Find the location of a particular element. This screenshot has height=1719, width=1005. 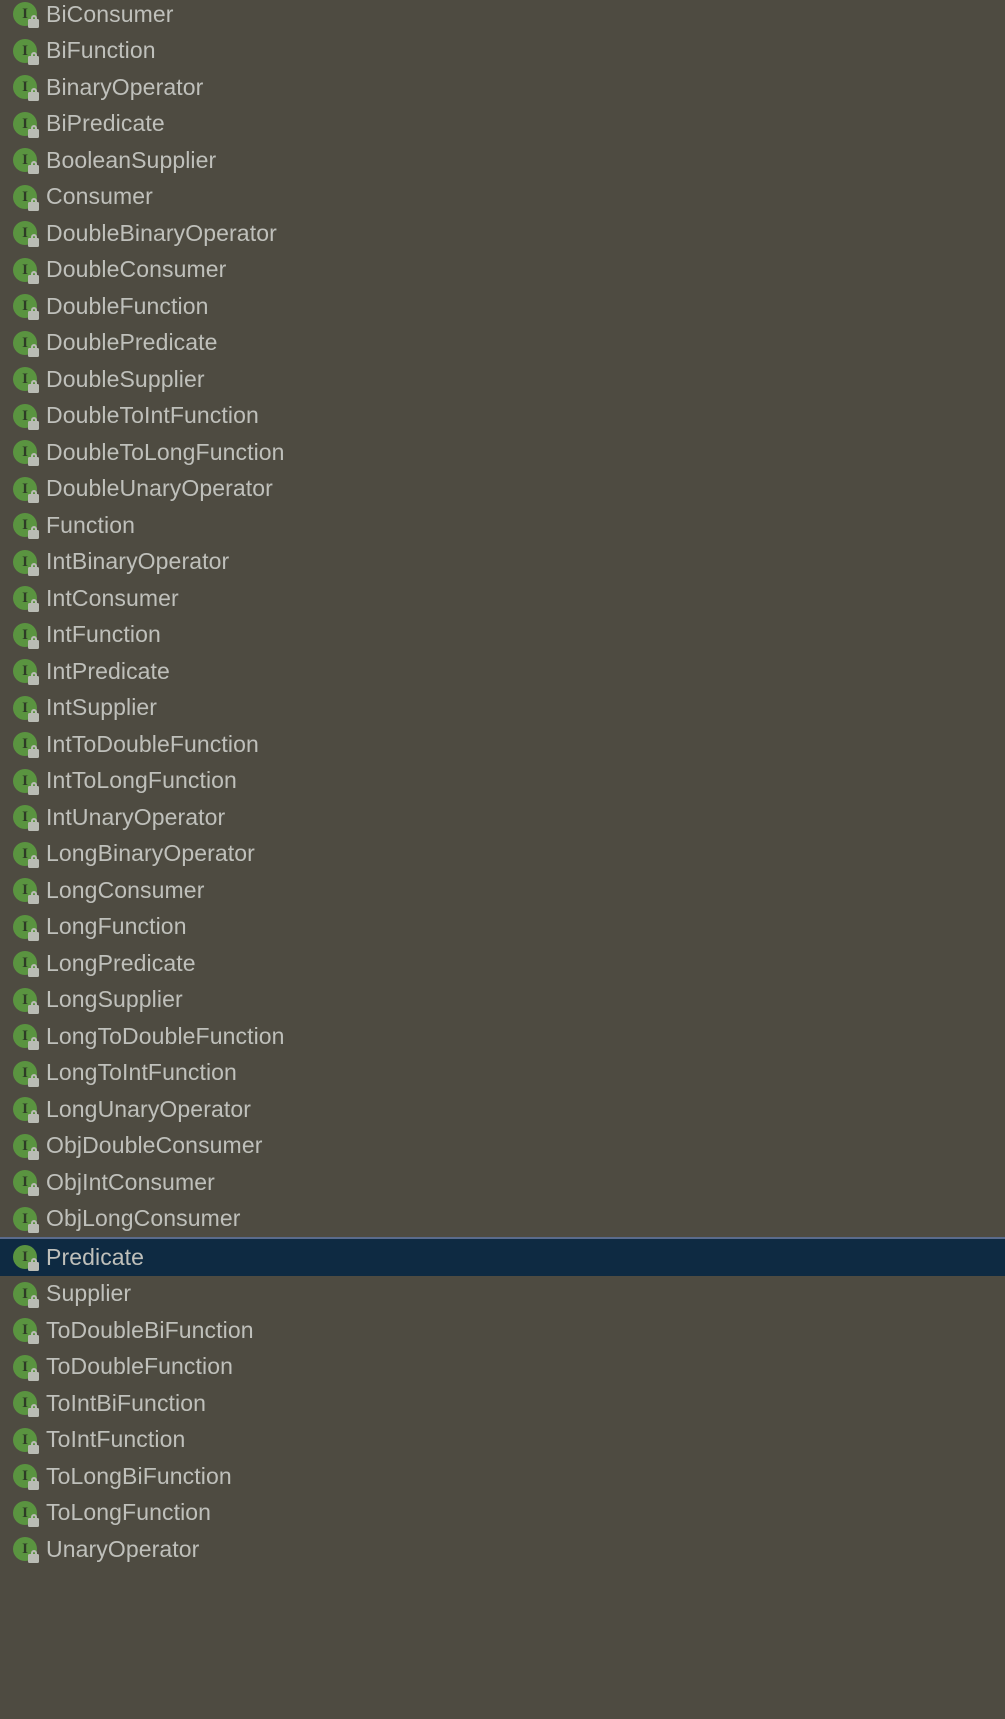

list-item-label: LongToIntFunction is located at coordinates (141, 1072).